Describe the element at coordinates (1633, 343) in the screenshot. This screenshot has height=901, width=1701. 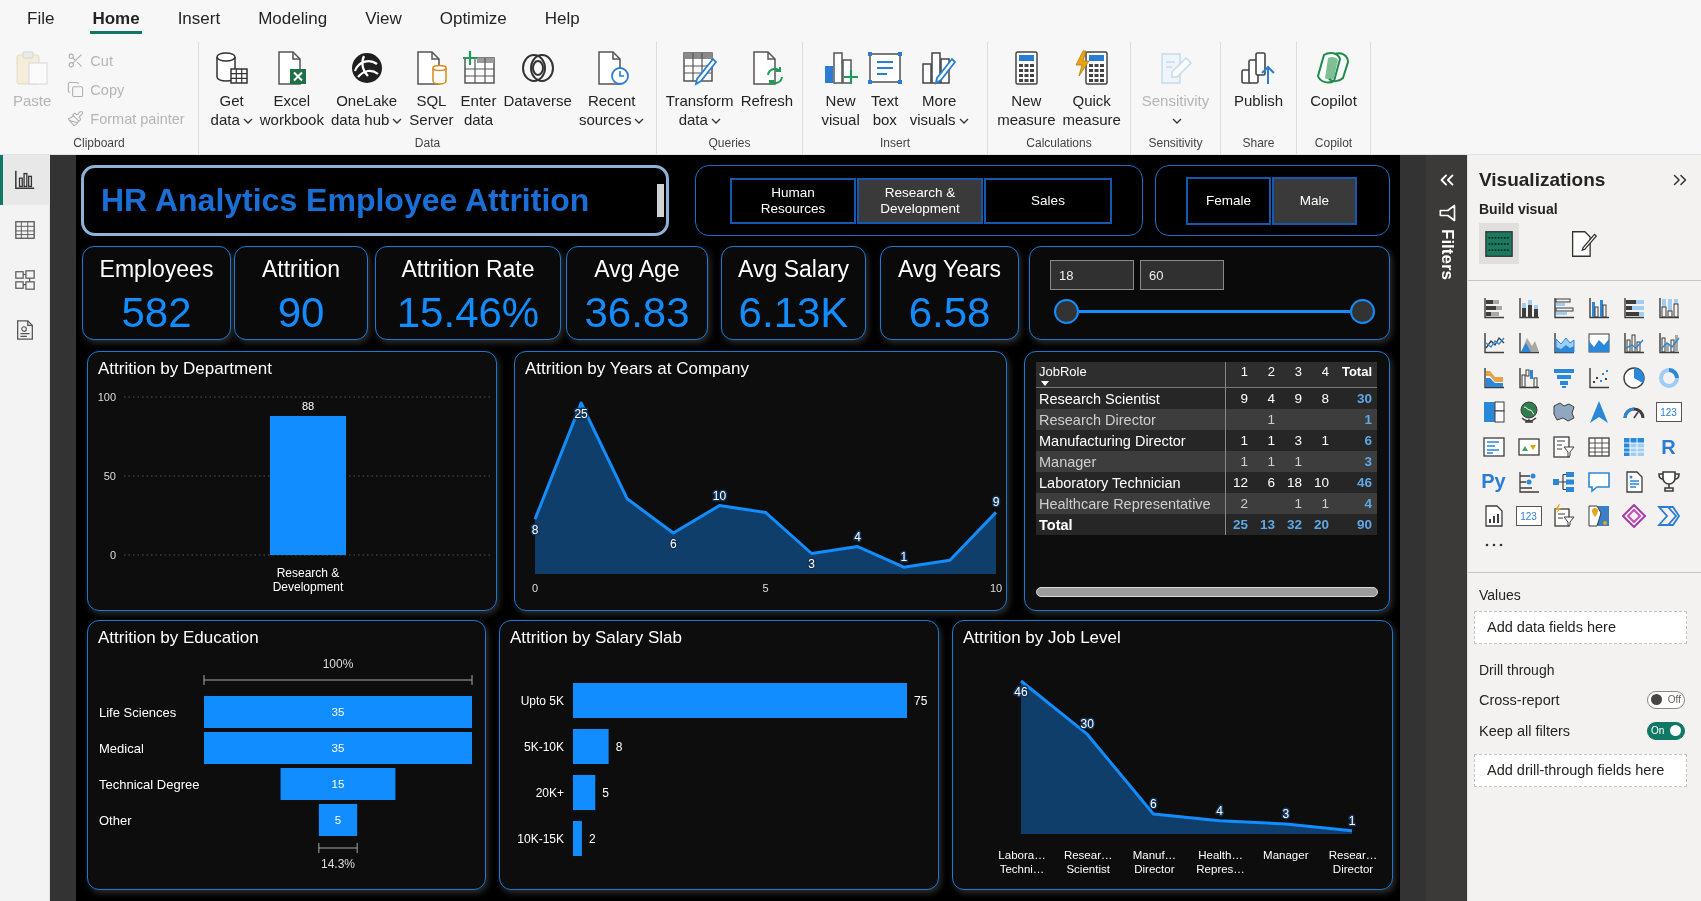
I see `line-column-chart-icon` at that location.